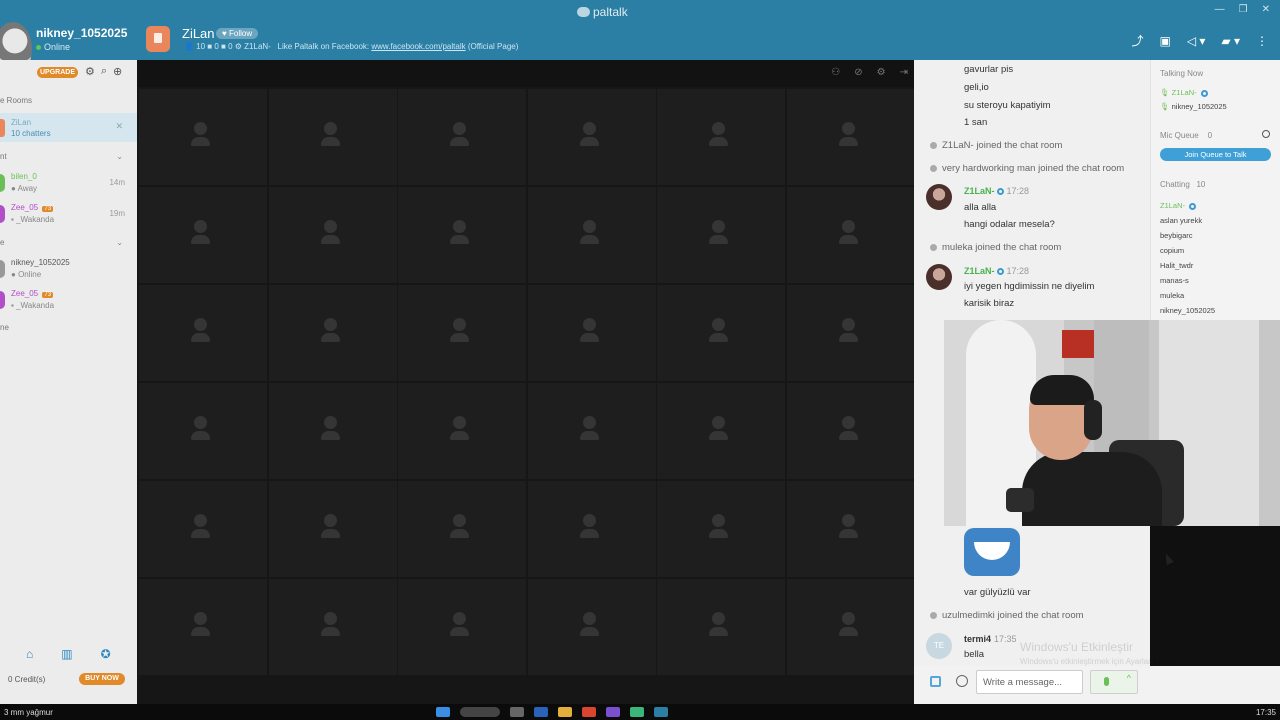 This screenshot has height=720, width=1280. Describe the element at coordinates (939, 646) in the screenshot. I see `avatar: TE` at that location.